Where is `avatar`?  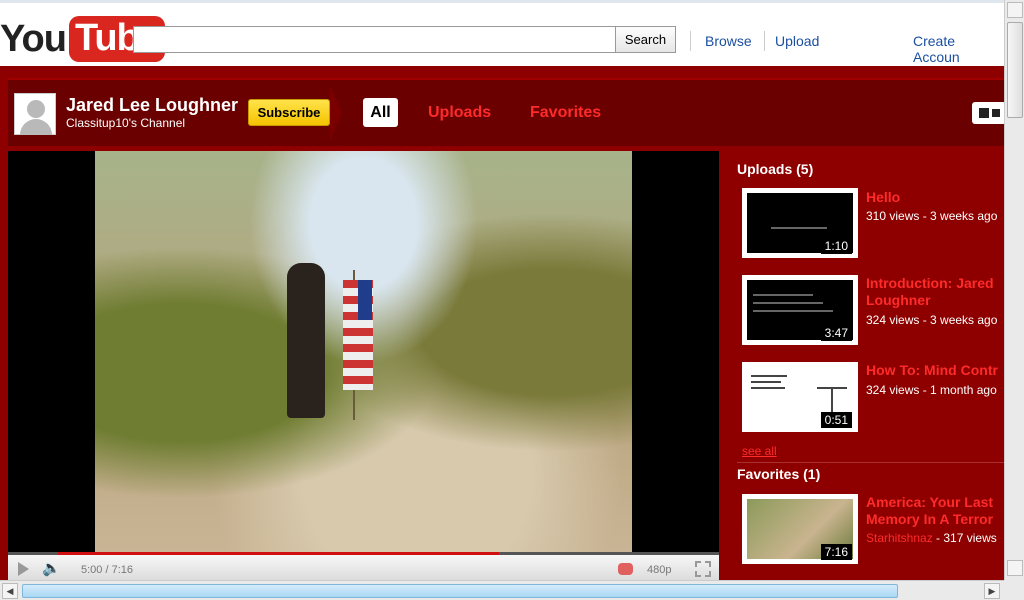
avatar is located at coordinates (35, 114).